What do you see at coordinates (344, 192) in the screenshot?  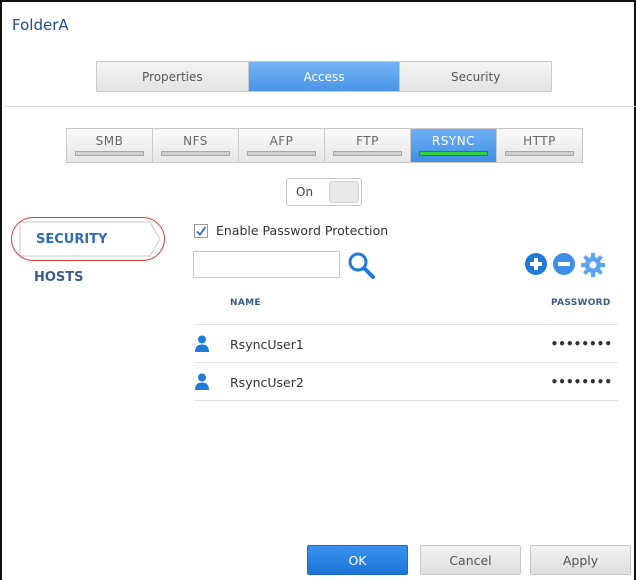 I see `toggle-knob` at bounding box center [344, 192].